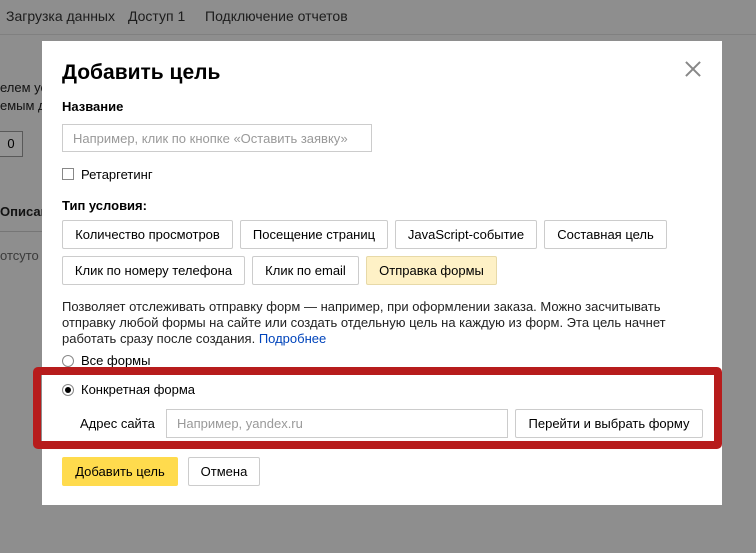 The image size is (756, 553). I want to click on dialog-title: Добавить цель, so click(141, 72).